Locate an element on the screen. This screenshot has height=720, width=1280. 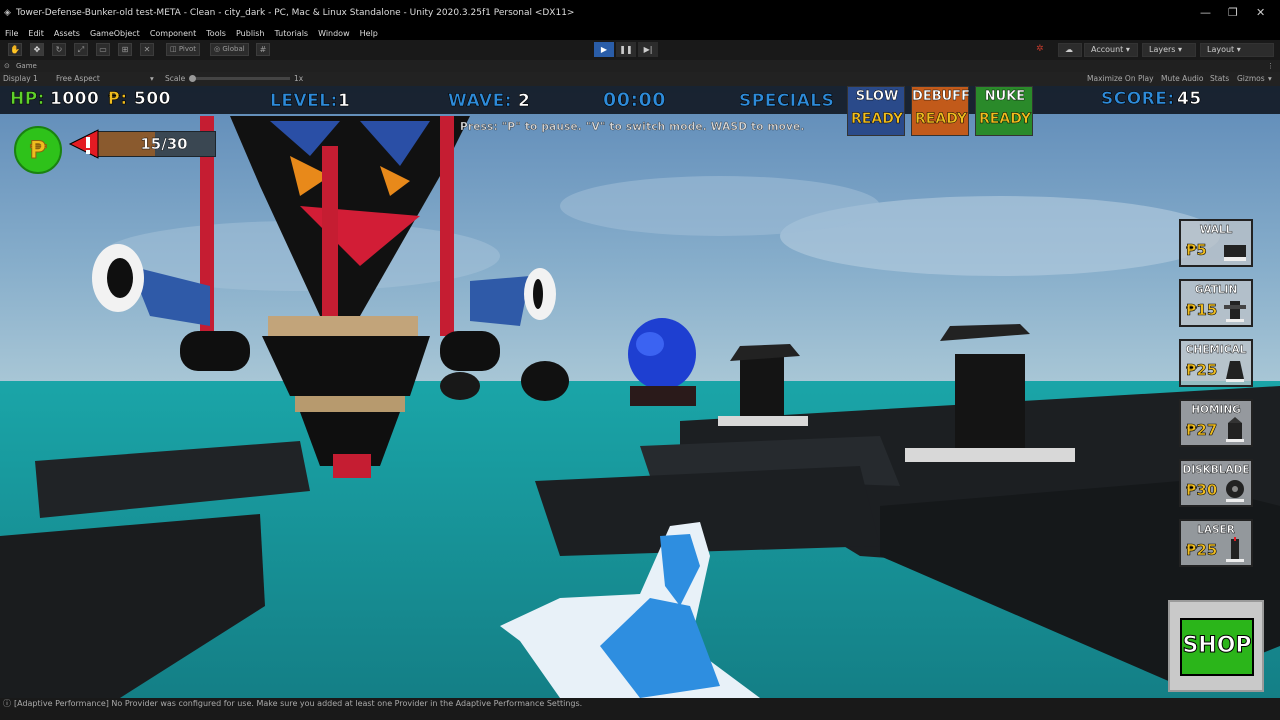
pivot-label: Pivot is located at coordinates (187, 49).